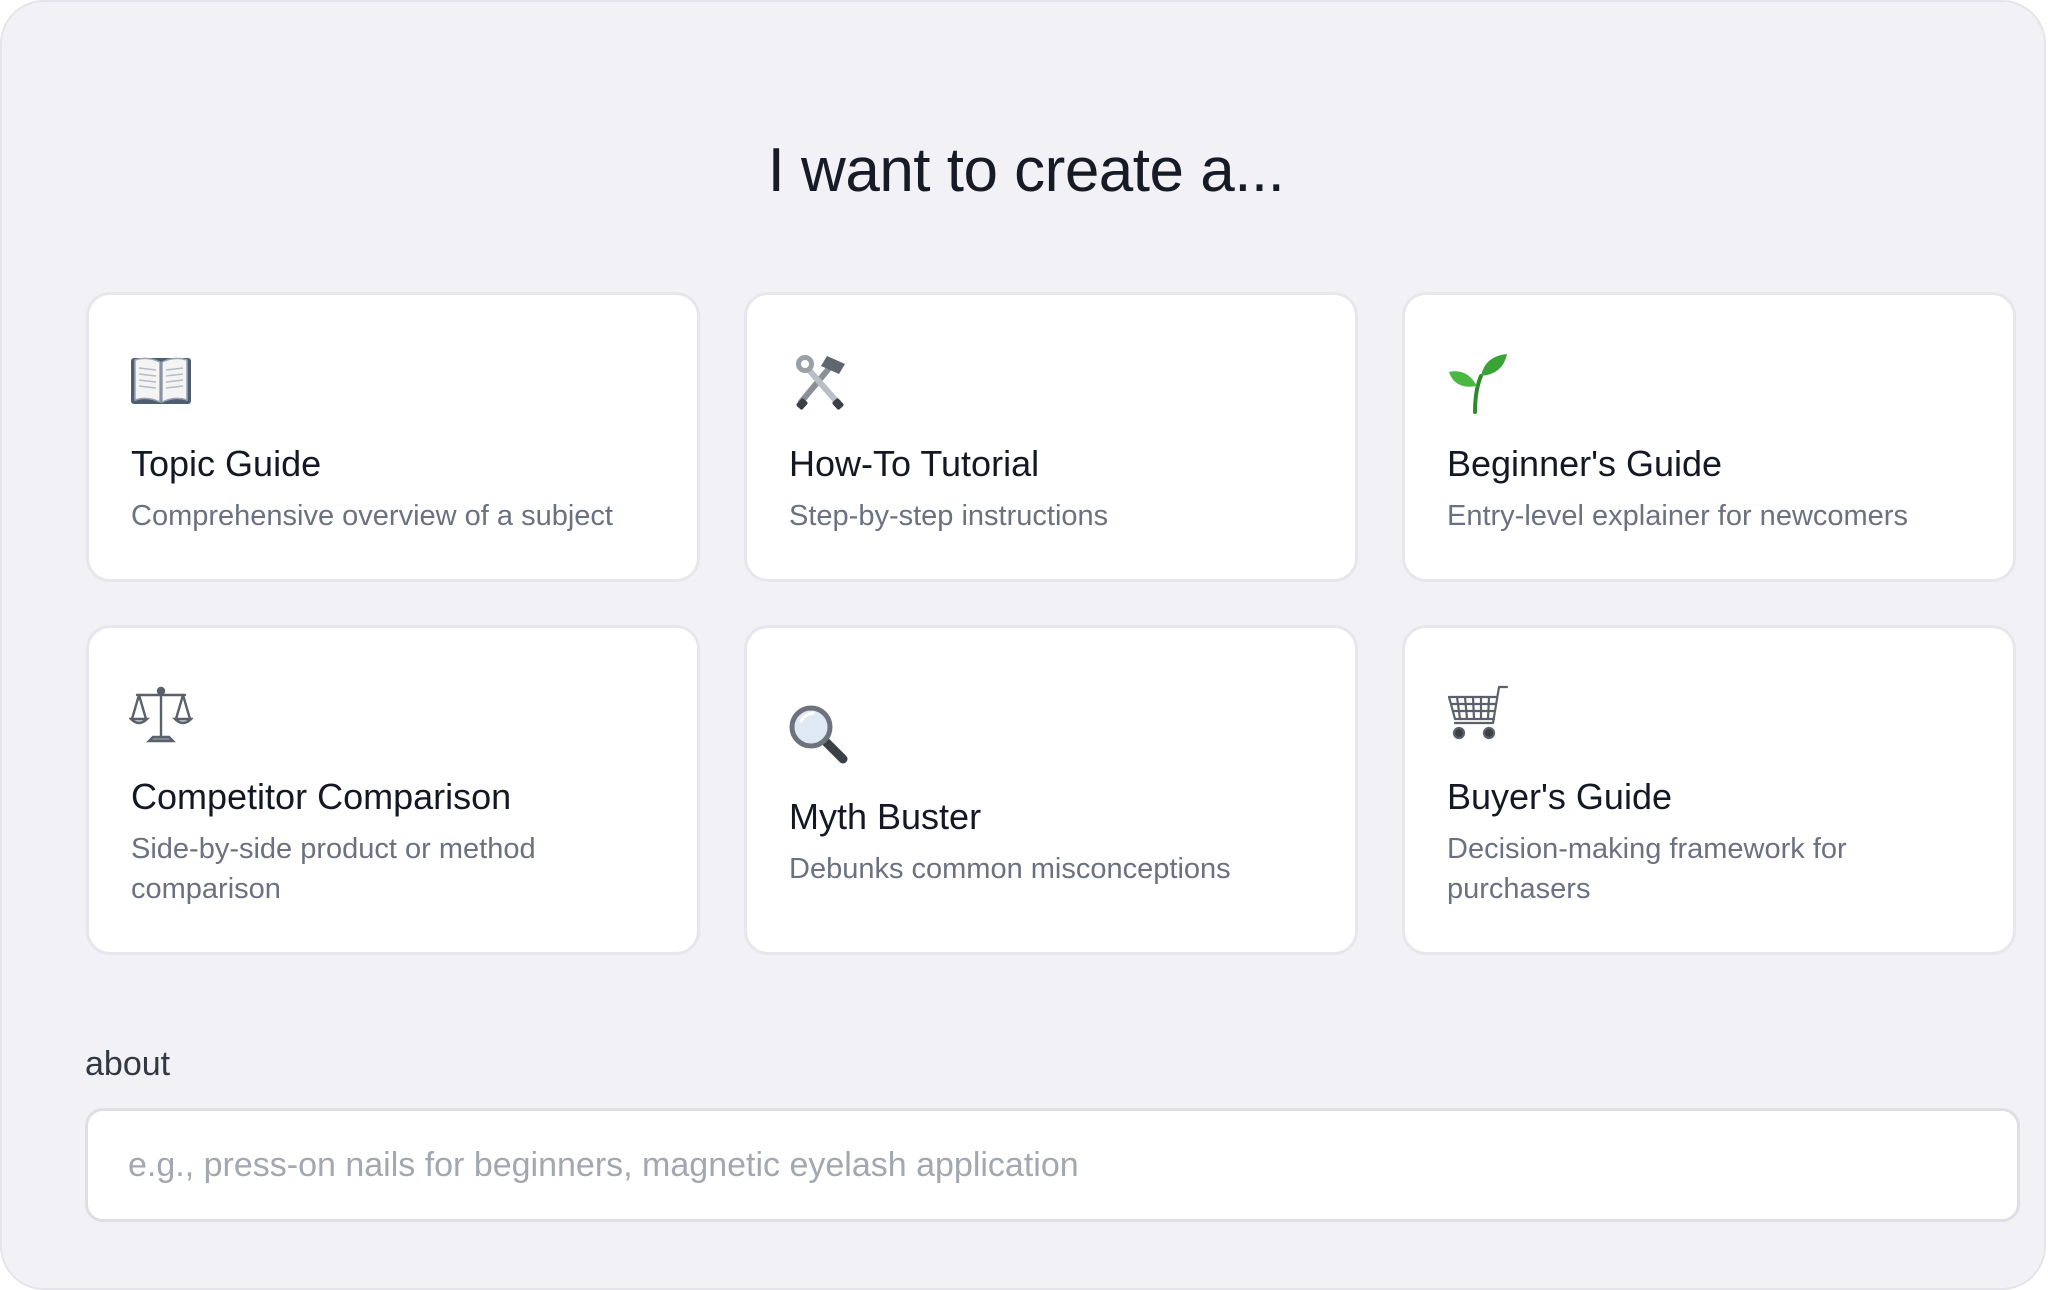 This screenshot has height=1290, width=2048. What do you see at coordinates (161, 382) in the screenshot?
I see `open-book-icon` at bounding box center [161, 382].